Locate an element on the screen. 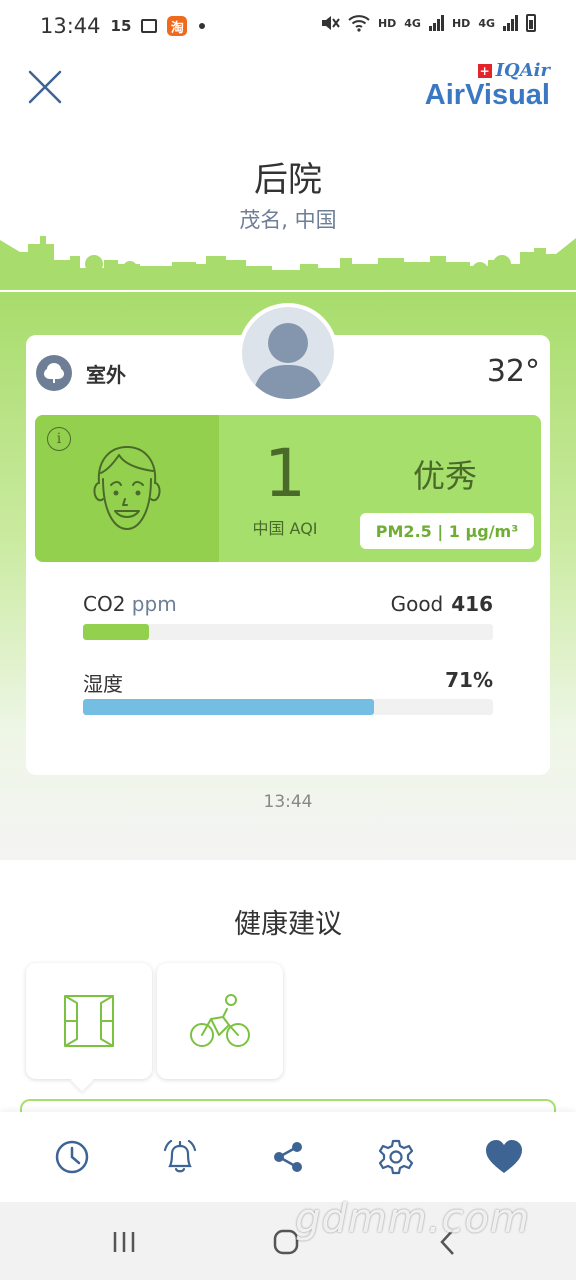 The height and width of the screenshot is (1280, 576). status-bar: 13:44 15 淘 HD 4G HD 4G is located at coordinates (288, 26).